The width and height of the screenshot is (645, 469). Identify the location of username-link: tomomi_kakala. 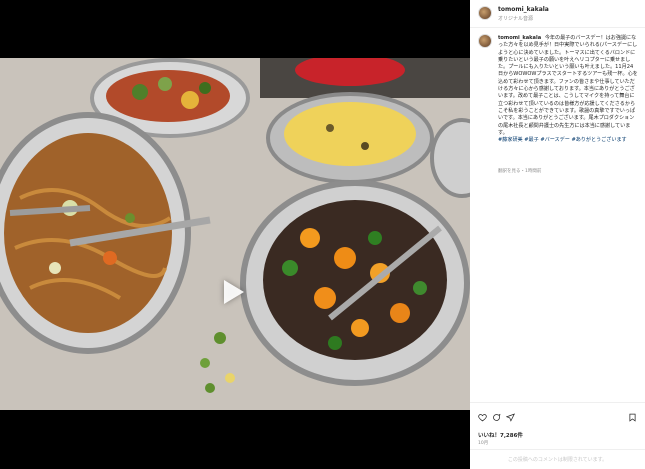
(523, 9).